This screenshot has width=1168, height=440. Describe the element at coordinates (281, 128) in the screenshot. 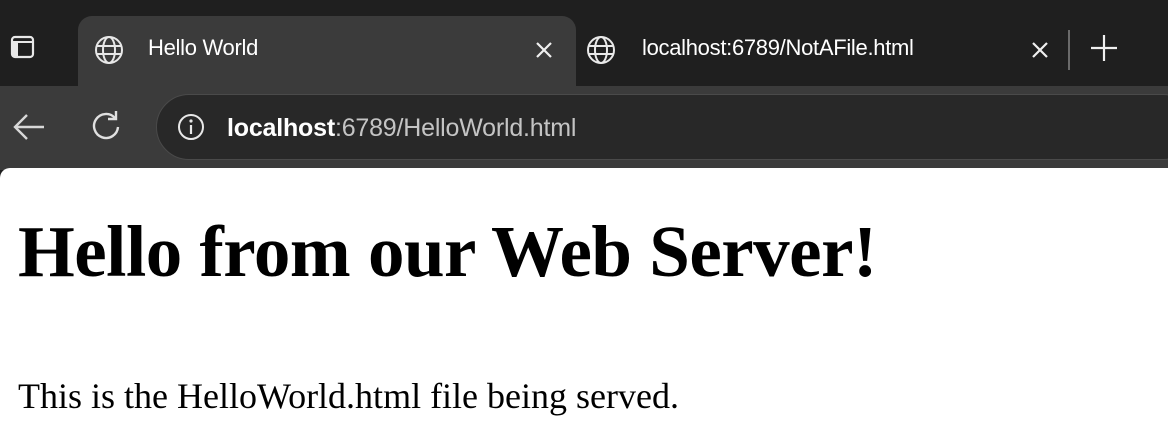

I see `url-host: localhost` at that location.